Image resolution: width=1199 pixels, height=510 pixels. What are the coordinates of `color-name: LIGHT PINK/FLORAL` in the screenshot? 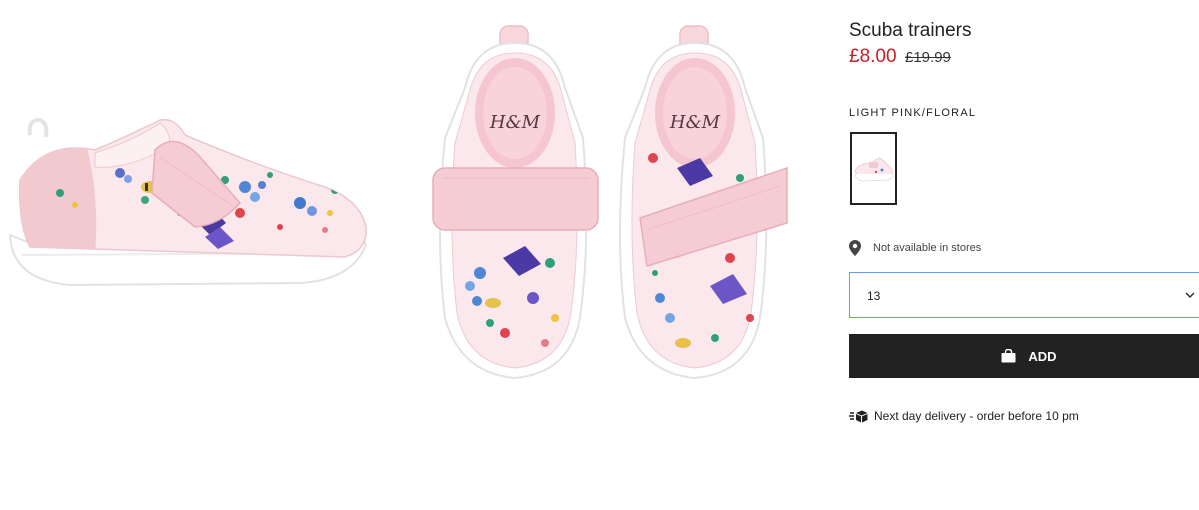 It's located at (913, 113).